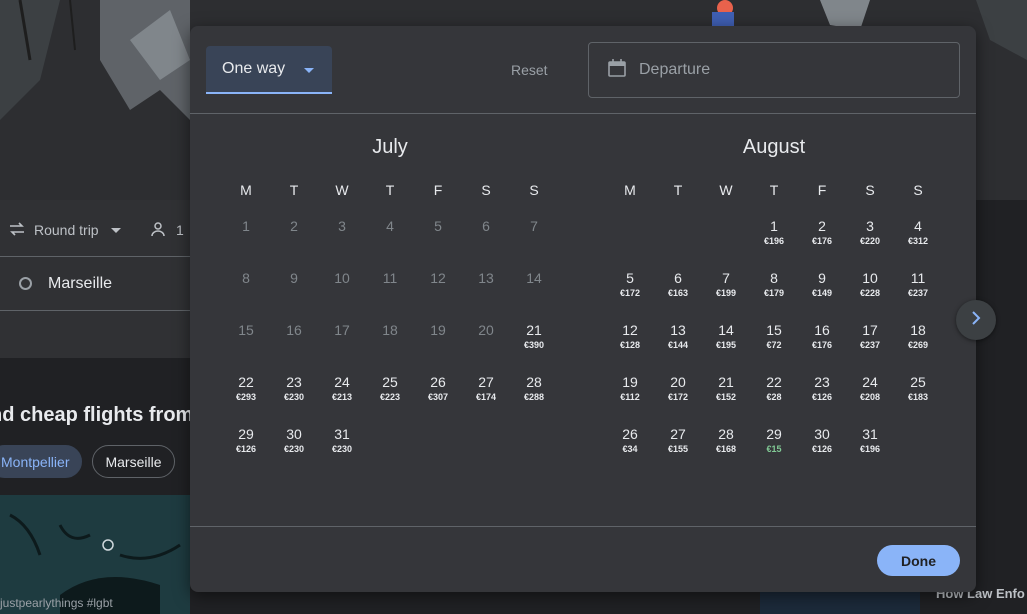  What do you see at coordinates (342, 394) in the screenshot?
I see `day-cell: 24 €213` at bounding box center [342, 394].